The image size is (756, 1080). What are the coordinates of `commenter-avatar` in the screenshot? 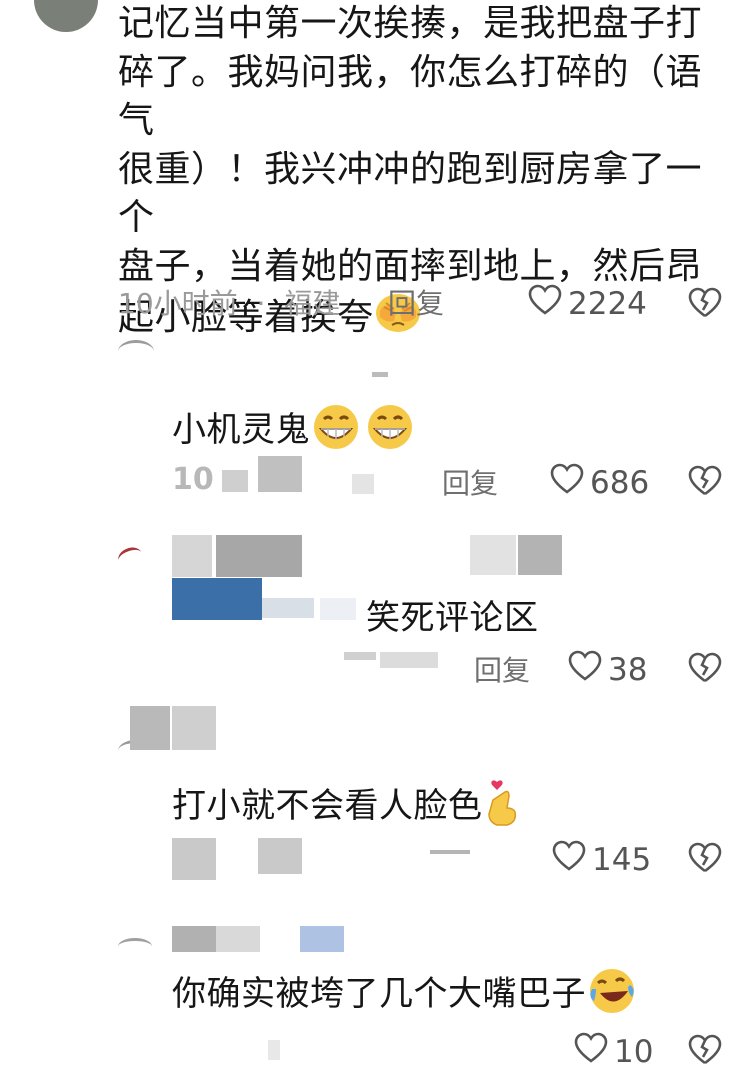 It's located at (66, 16).